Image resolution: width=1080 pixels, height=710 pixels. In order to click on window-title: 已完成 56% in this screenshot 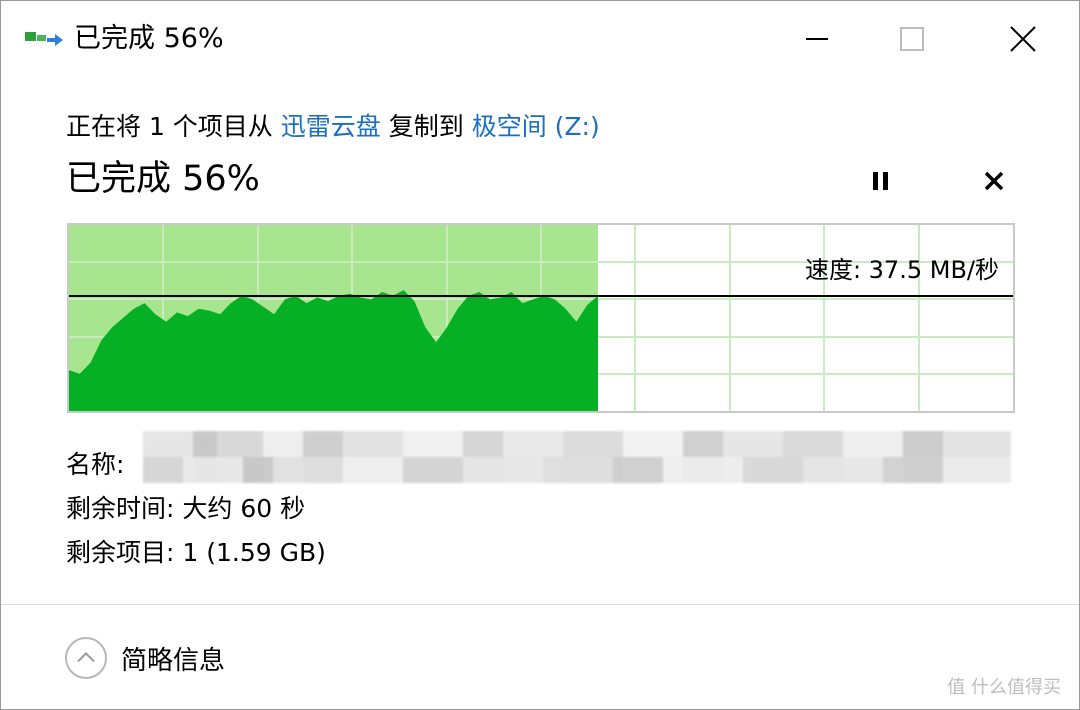, I will do `click(149, 38)`.